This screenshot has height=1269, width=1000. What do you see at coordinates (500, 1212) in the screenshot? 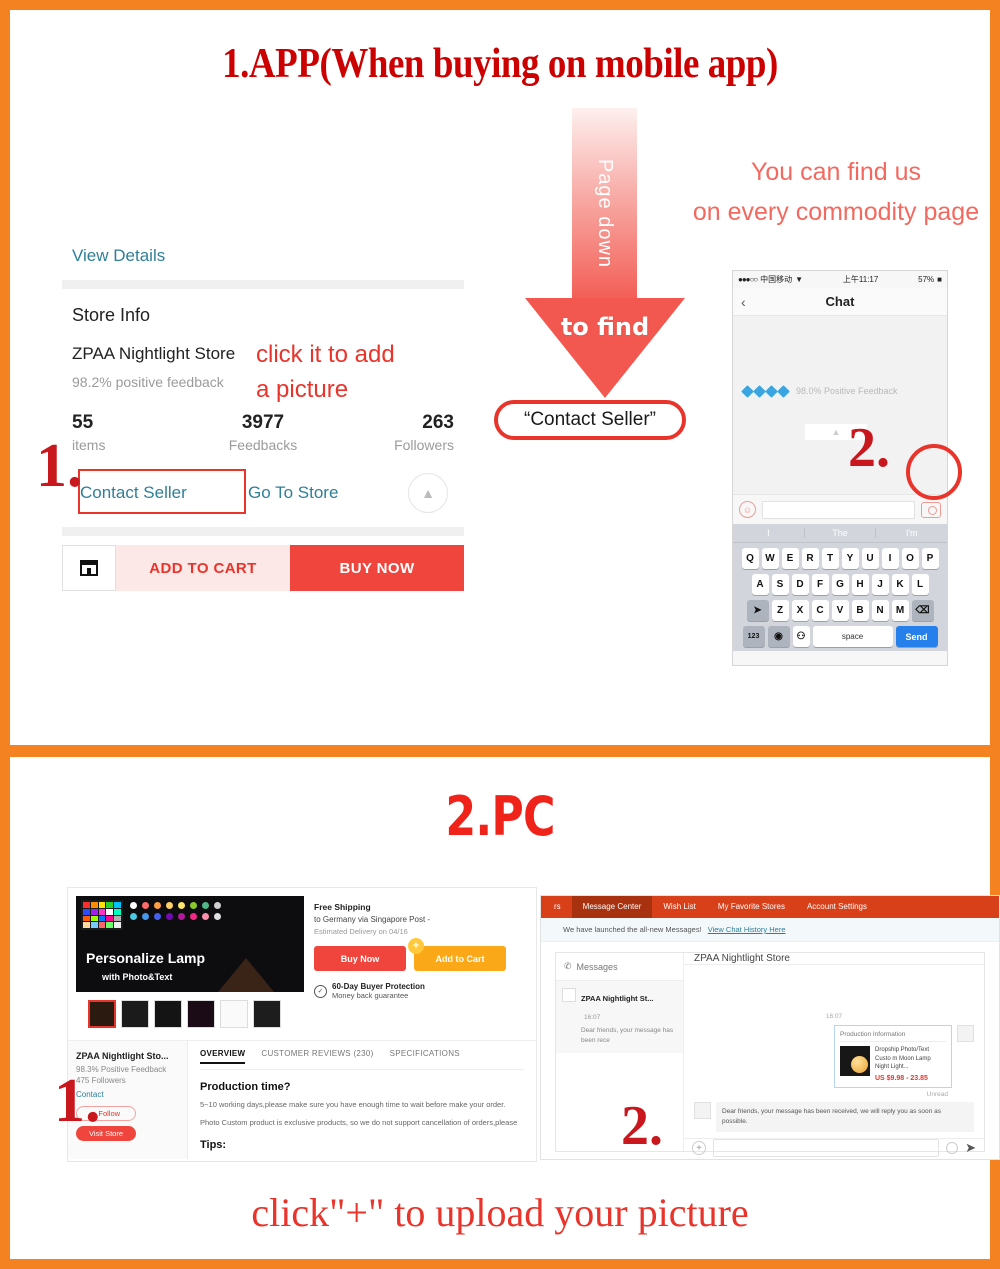
I see `pc-bottom-caption: click"+" to upload your picture` at bounding box center [500, 1212].